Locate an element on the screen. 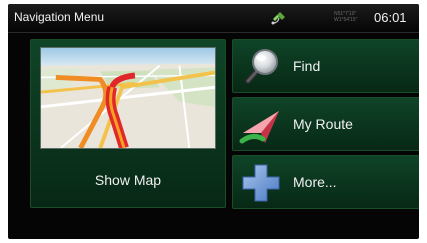  gps-coordinates: N51°7'19" W1°54'15" is located at coordinates (346, 17).